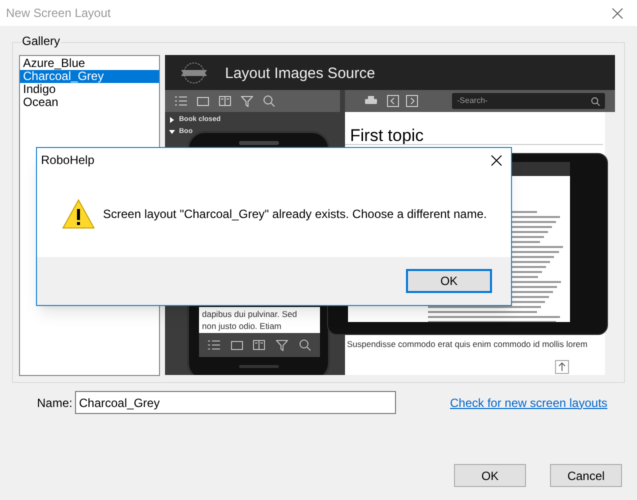  Describe the element at coordinates (67, 160) in the screenshot. I see `alert-title: RoboHelp` at that location.